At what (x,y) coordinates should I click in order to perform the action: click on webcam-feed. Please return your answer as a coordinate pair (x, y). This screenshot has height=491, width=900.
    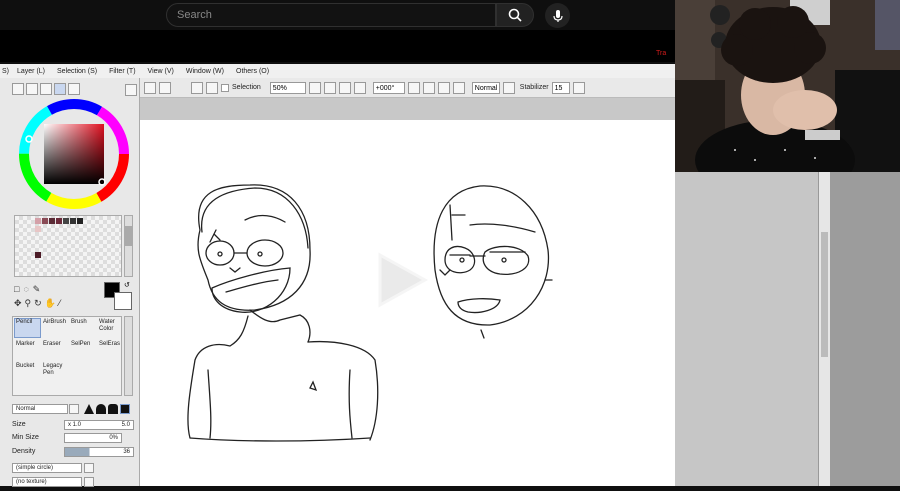
    Looking at the image, I should click on (787, 86).